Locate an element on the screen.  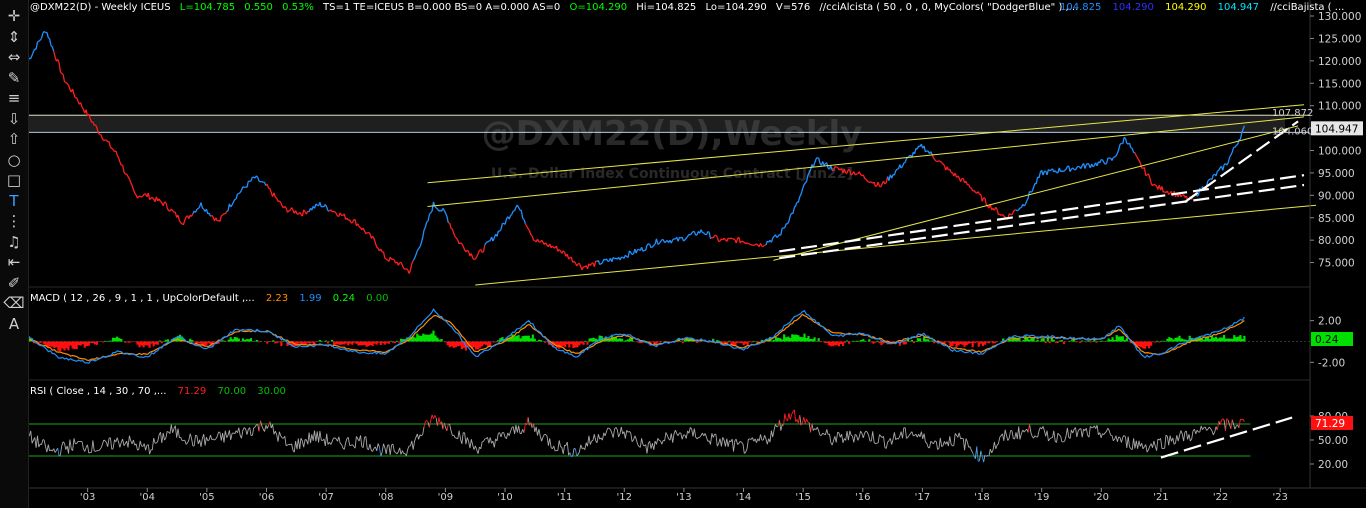
price-tick-label: 110.000 is located at coordinates (1339, 107).